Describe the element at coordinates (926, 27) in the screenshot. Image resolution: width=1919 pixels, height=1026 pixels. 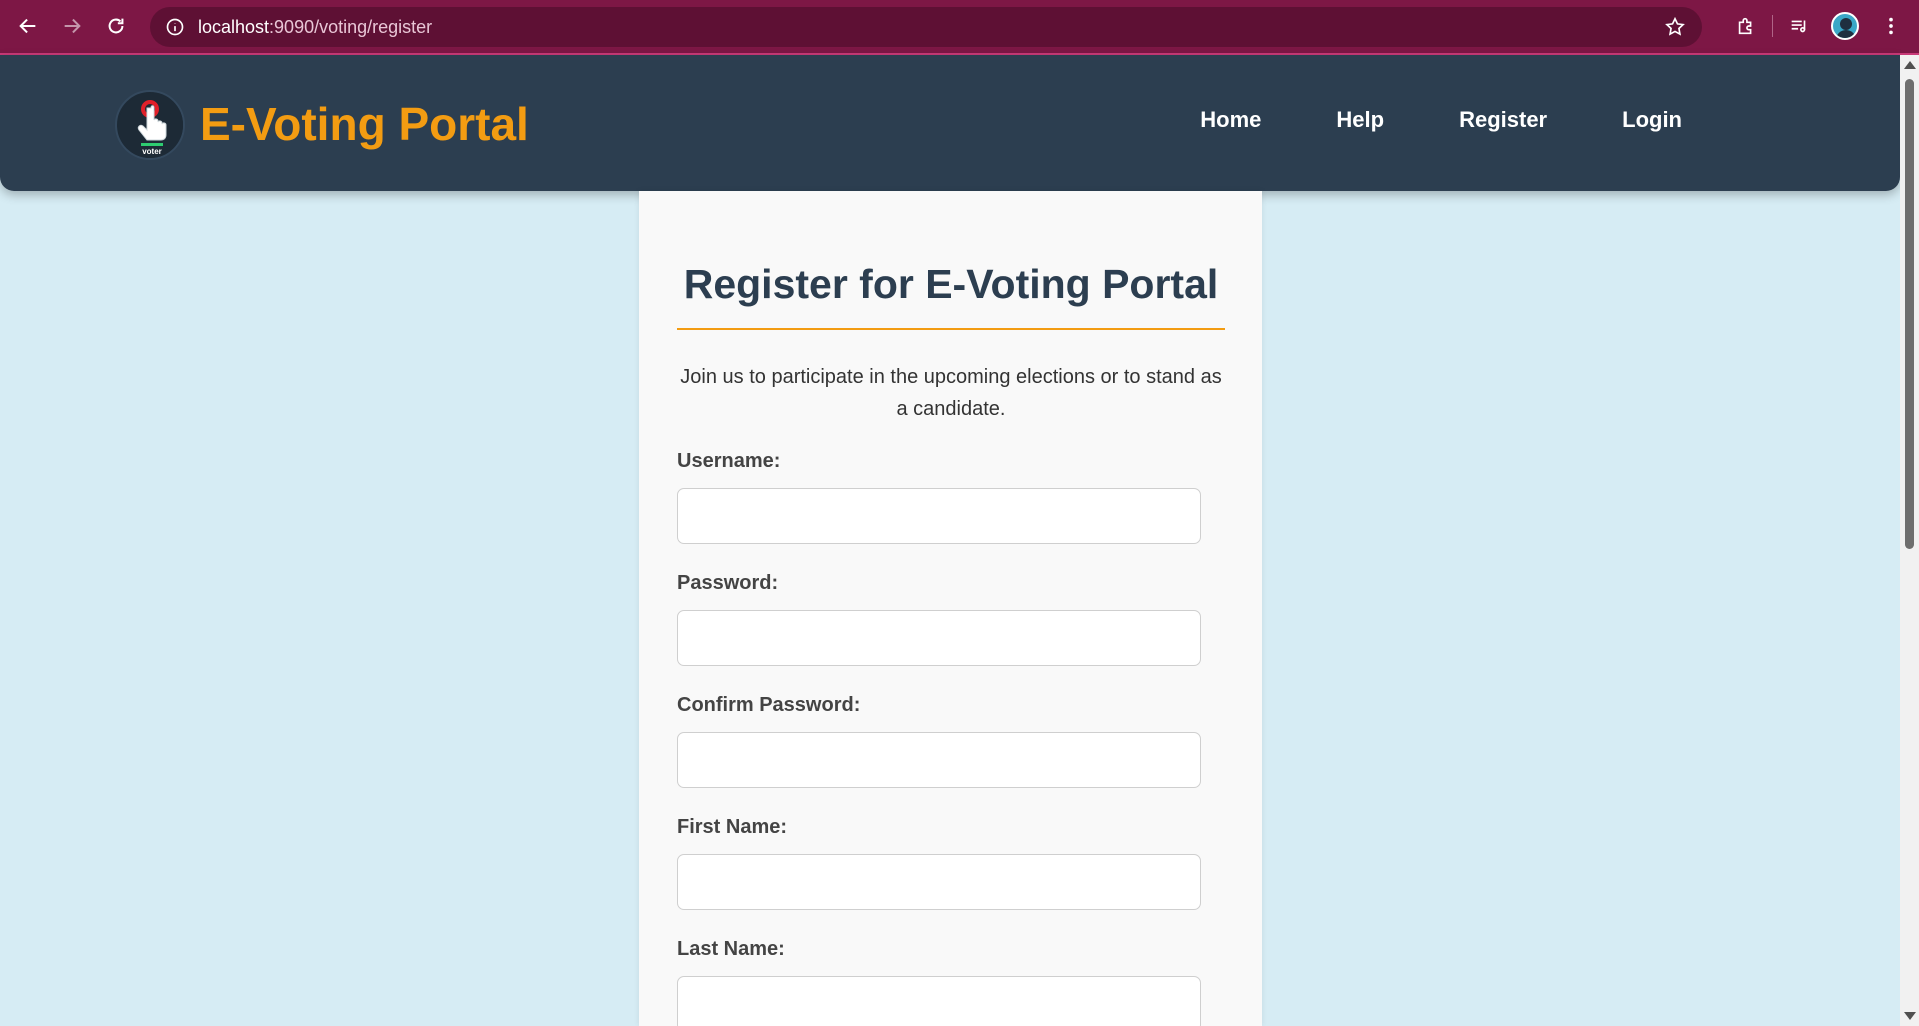
I see `address-bar: localhost:9090/voting/register` at that location.